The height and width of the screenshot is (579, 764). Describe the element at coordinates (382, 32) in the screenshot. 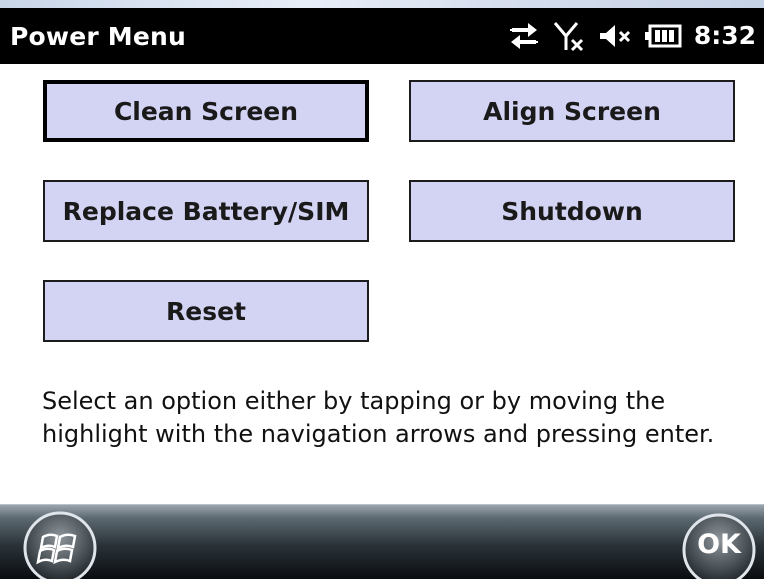

I see `title-bar: Power Menu 8:32` at that location.